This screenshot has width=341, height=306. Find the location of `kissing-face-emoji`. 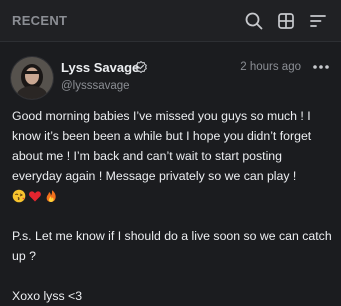

kissing-face-emoji is located at coordinates (19, 196).